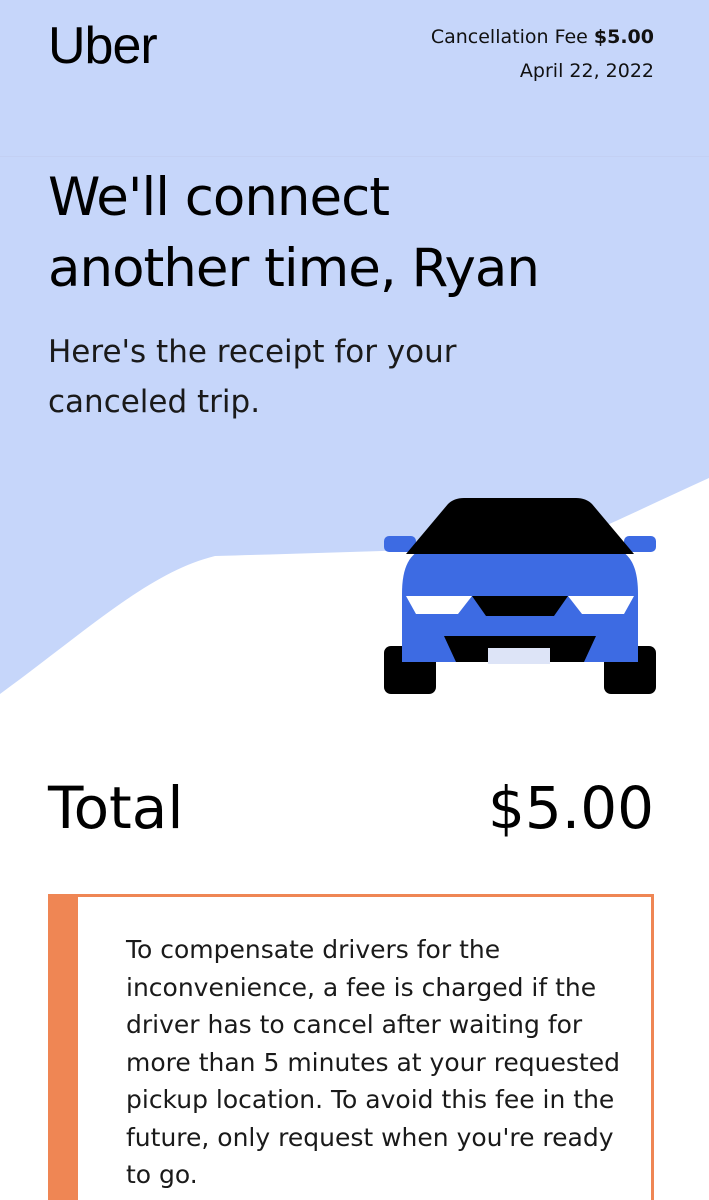 This screenshot has height=1200, width=709. Describe the element at coordinates (623, 37) in the screenshot. I see `fee-amount: $5.00` at that location.